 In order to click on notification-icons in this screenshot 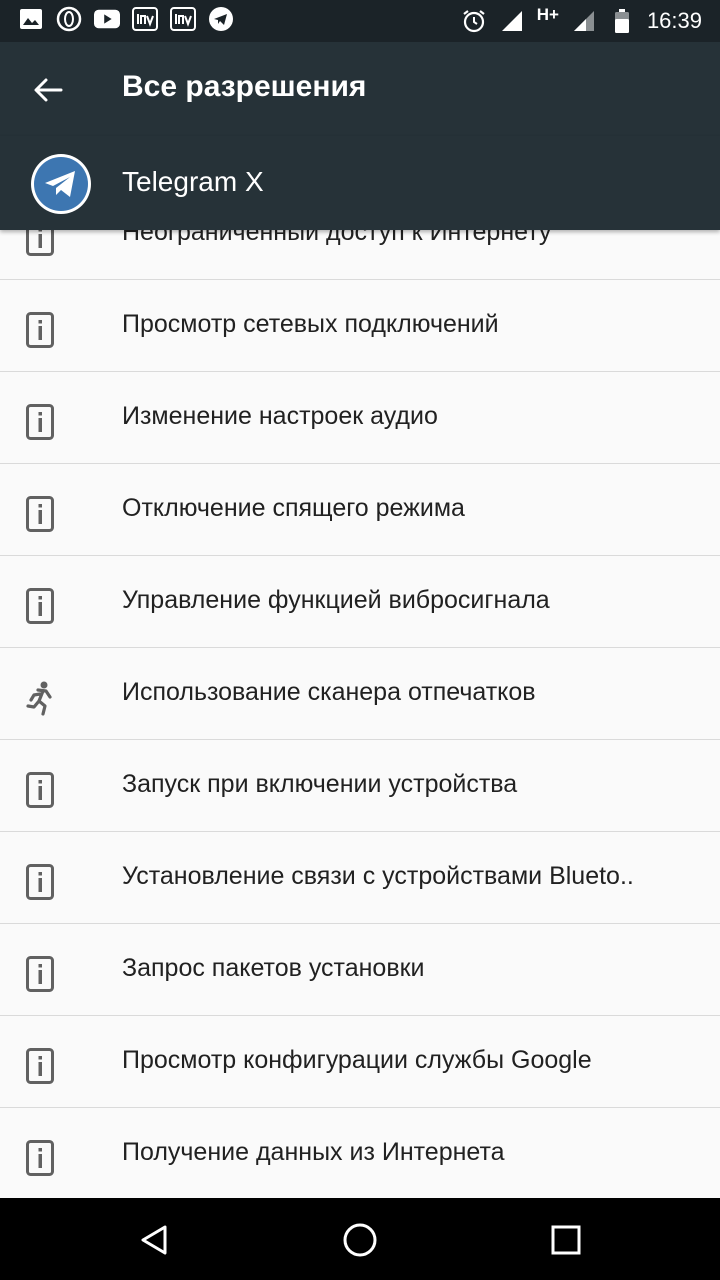, I will do `click(126, 19)`.